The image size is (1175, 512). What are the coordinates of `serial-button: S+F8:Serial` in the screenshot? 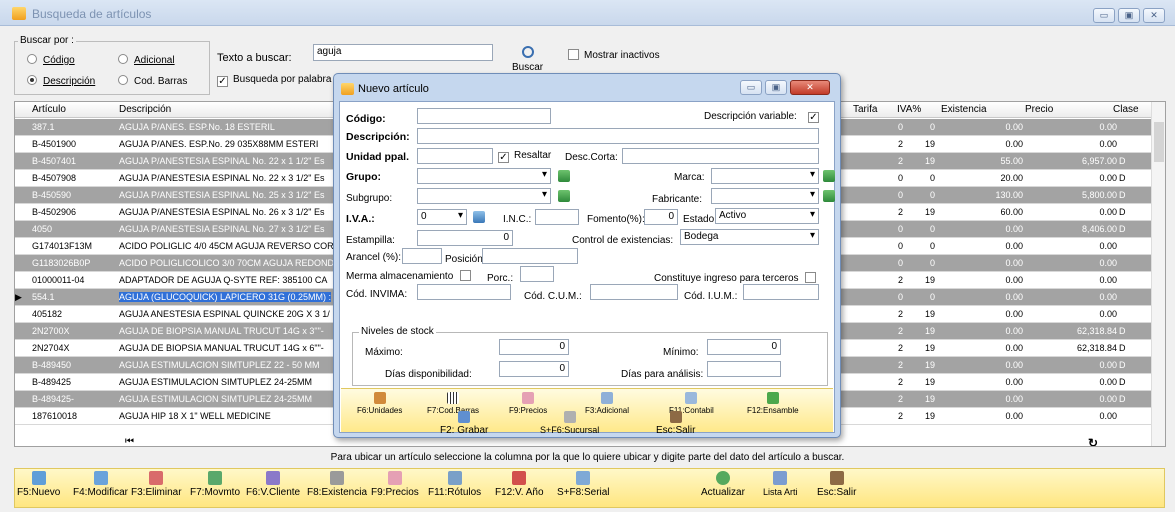 It's located at (583, 484).